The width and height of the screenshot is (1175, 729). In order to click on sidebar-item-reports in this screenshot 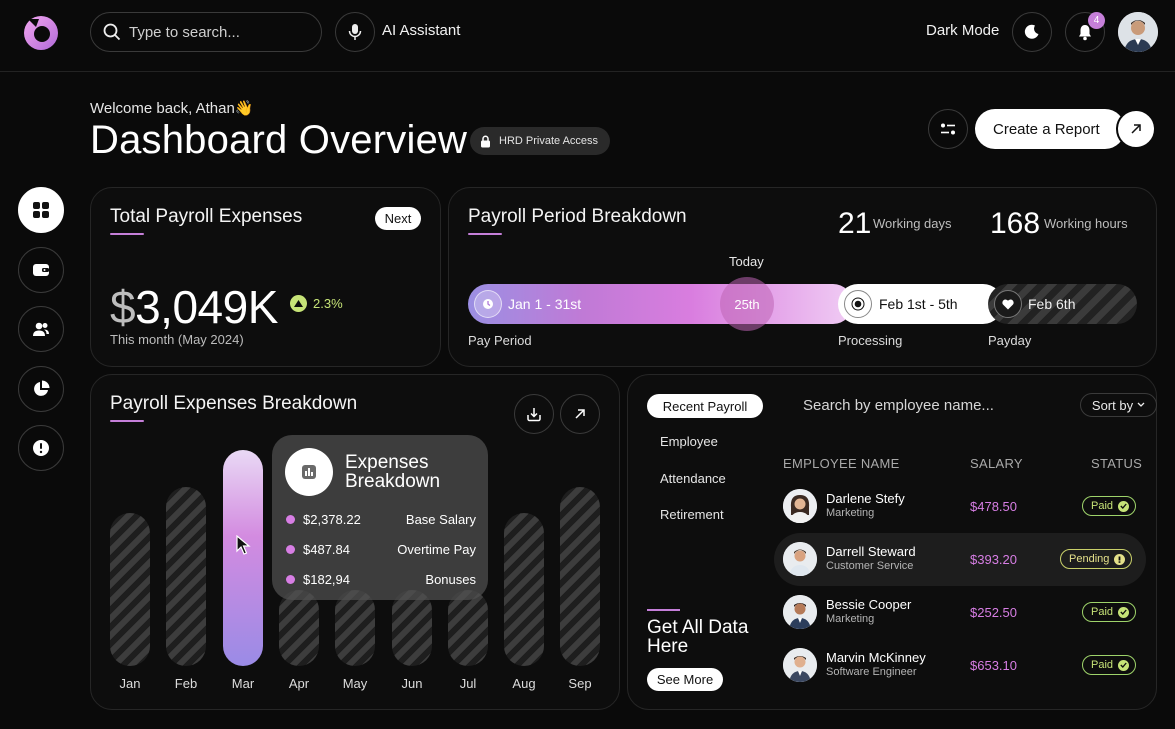, I will do `click(41, 389)`.